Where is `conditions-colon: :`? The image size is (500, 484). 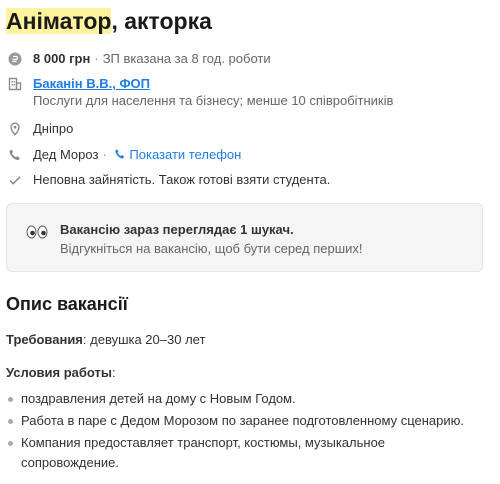
conditions-colon: : is located at coordinates (114, 372).